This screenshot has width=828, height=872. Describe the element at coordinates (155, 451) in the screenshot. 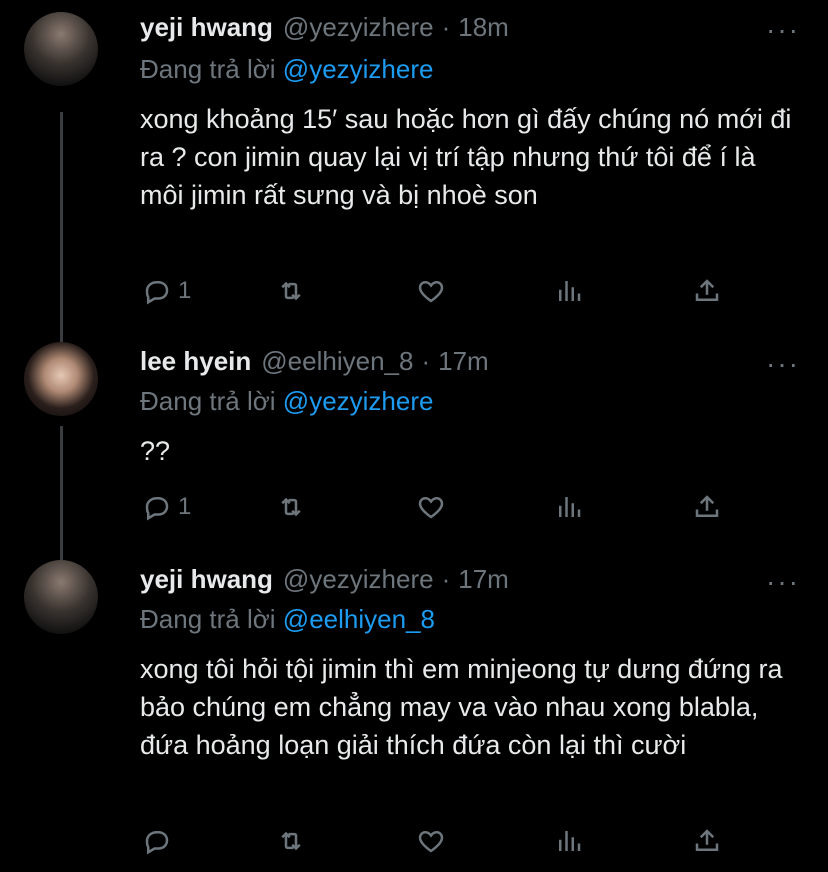

I see `tweet-text: ??` at that location.